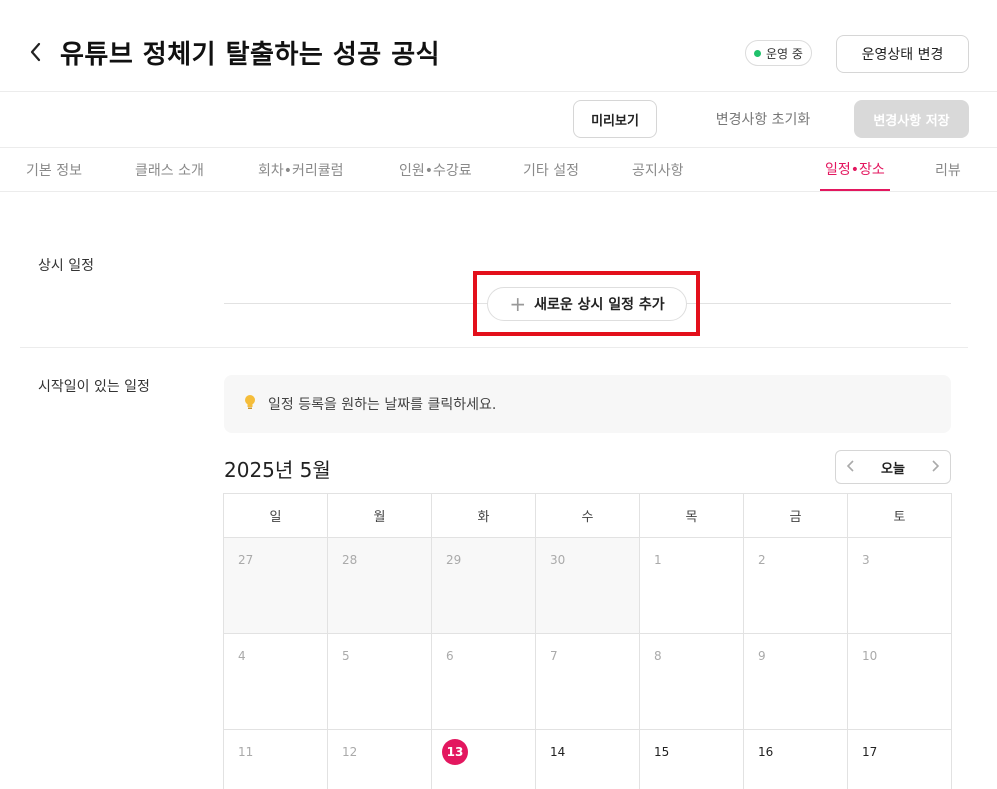 Image resolution: width=997 pixels, height=789 pixels. I want to click on calendar-day-number: 27, so click(246, 560).